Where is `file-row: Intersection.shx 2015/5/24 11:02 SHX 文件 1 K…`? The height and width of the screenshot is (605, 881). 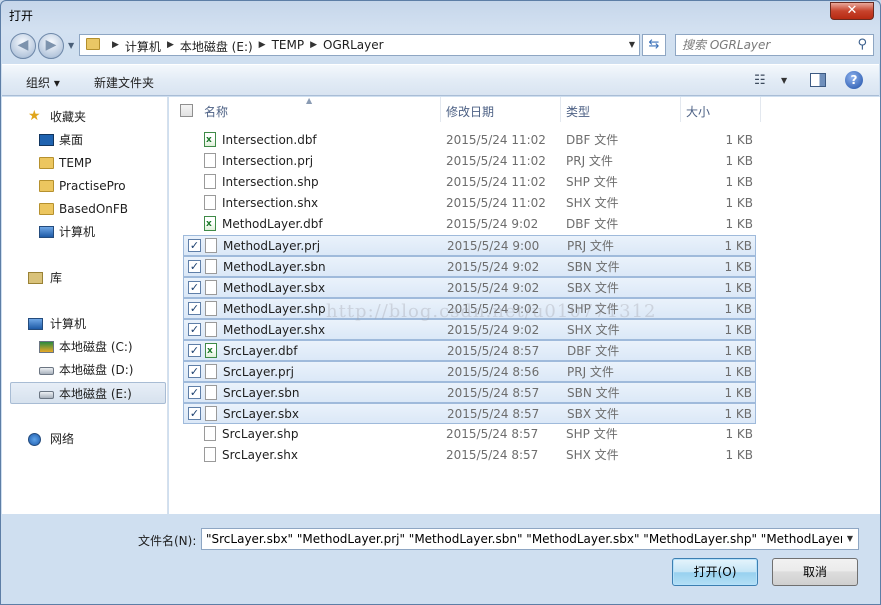 file-row: Intersection.shx 2015/5/24 11:02 SHX 文件 1 K… is located at coordinates (469, 203).